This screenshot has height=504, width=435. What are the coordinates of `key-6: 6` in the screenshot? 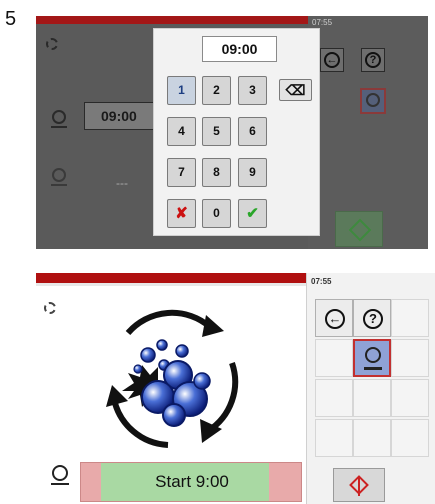 It's located at (252, 131).